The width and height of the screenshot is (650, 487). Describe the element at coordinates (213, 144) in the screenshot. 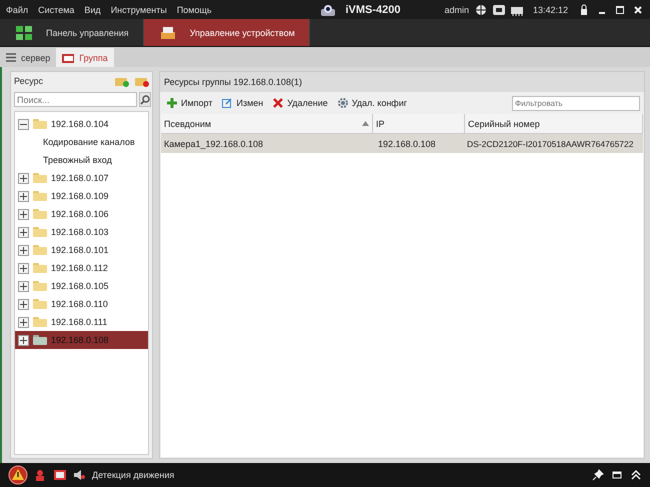

I see `table-cell-text: Камера1_192.168.0.108` at that location.